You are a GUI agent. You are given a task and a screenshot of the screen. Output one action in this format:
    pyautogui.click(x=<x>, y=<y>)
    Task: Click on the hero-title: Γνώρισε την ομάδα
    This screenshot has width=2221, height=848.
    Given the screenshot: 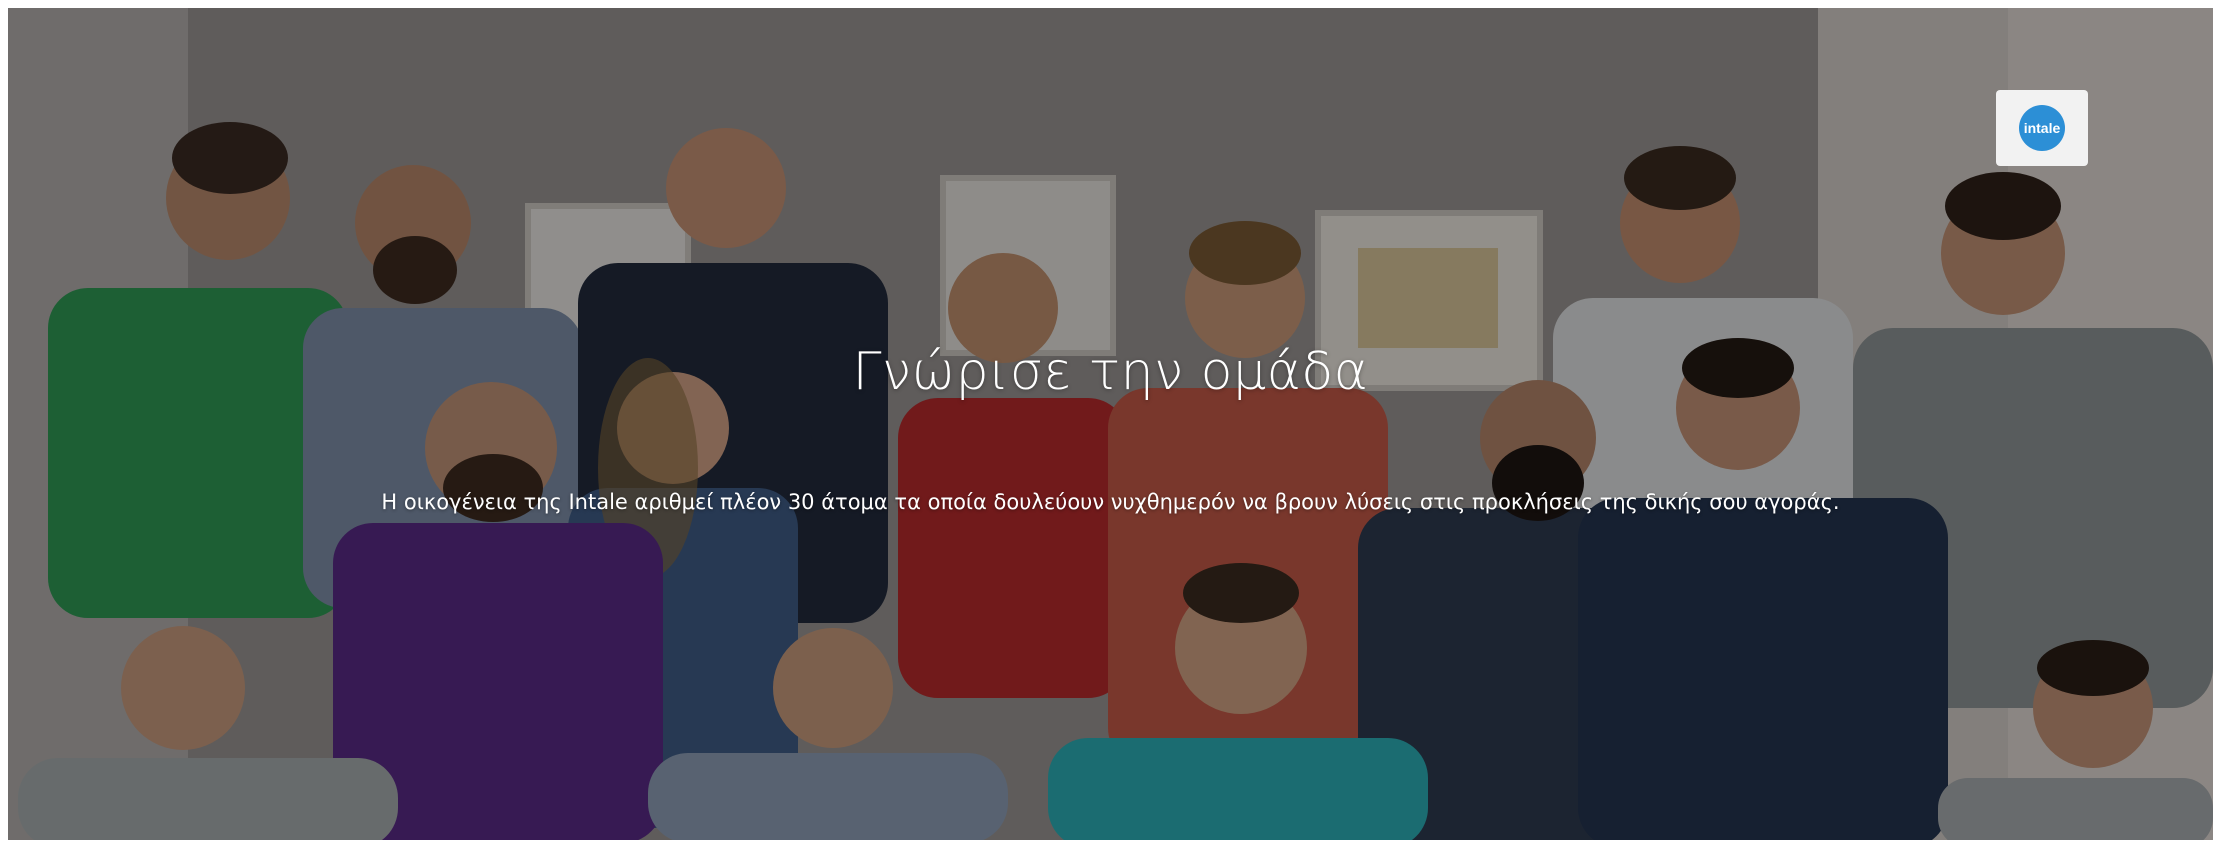 What is the action you would take?
    pyautogui.click(x=1110, y=372)
    